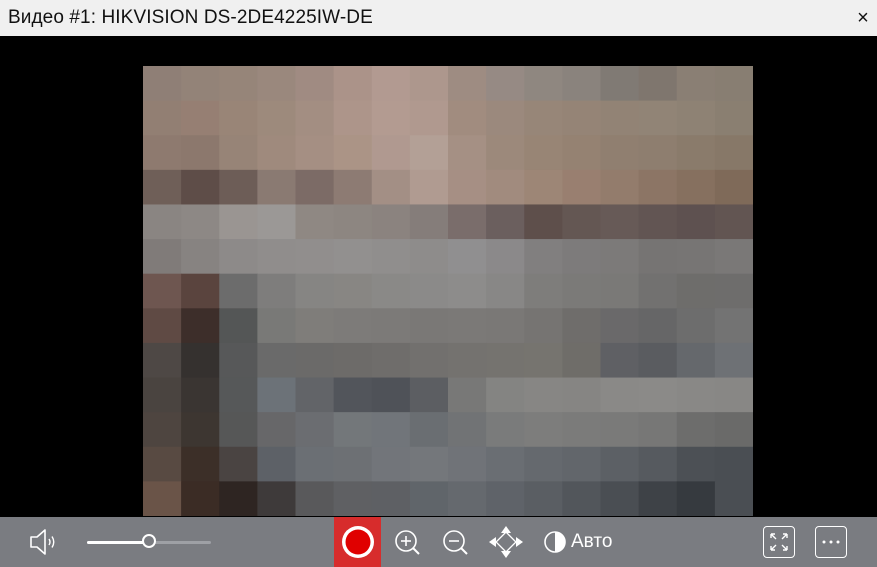  I want to click on record-button, so click(357, 542).